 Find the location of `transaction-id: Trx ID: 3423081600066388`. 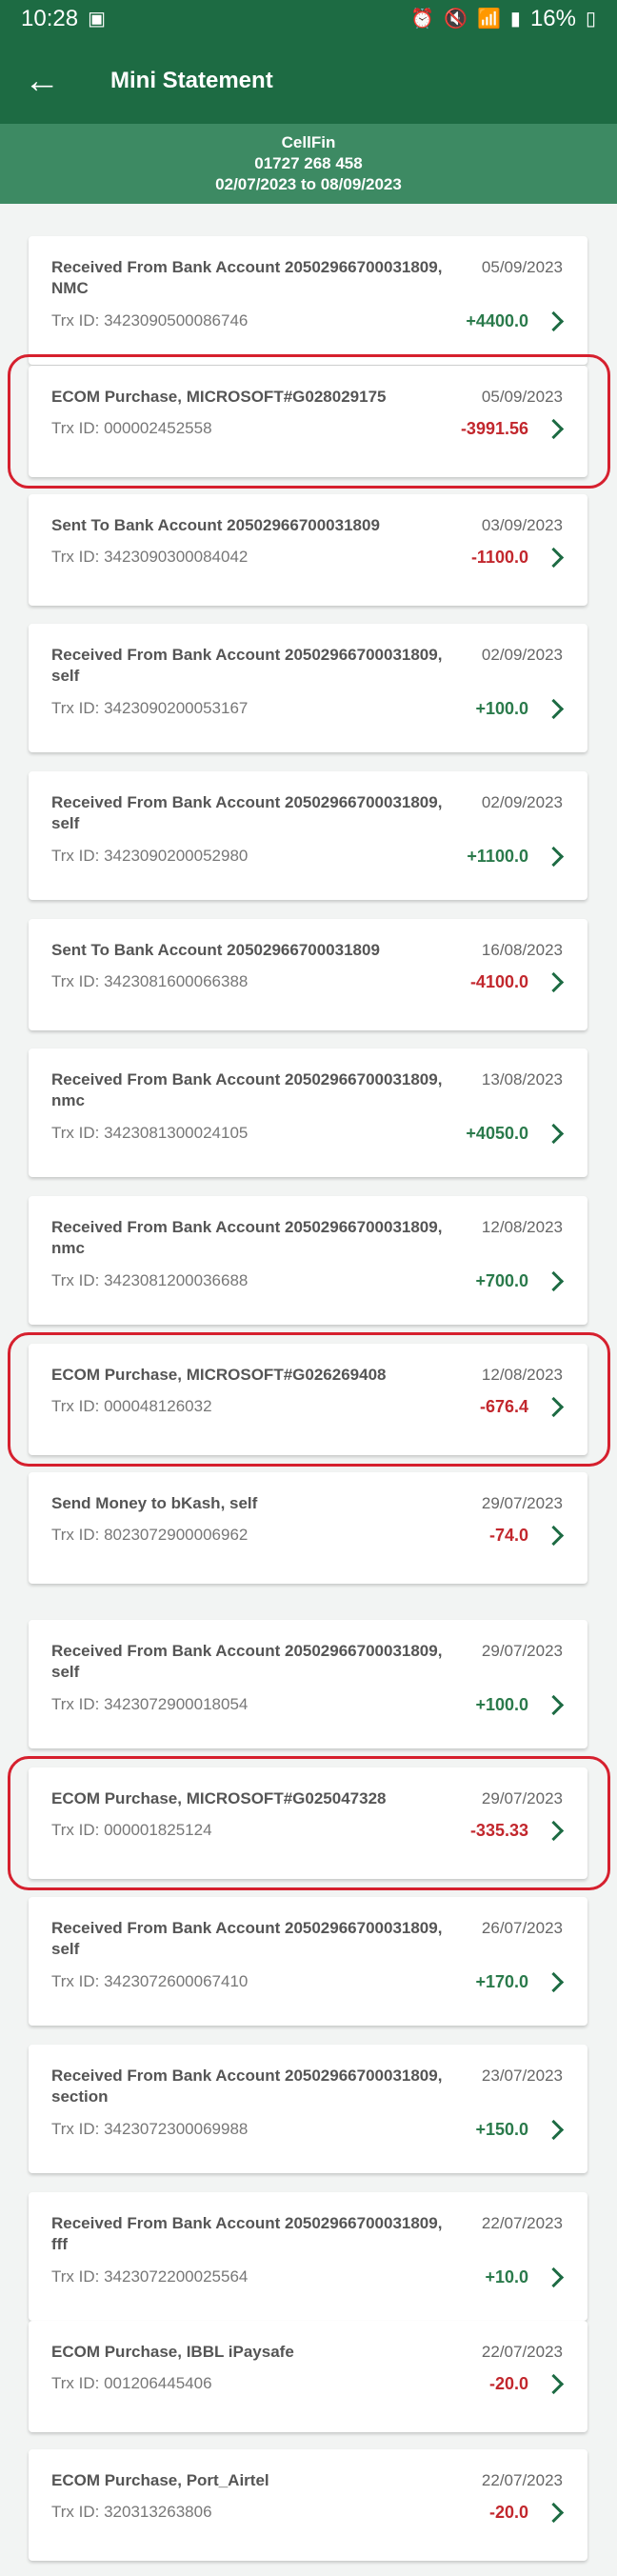

transaction-id: Trx ID: 3423081600066388 is located at coordinates (150, 981).